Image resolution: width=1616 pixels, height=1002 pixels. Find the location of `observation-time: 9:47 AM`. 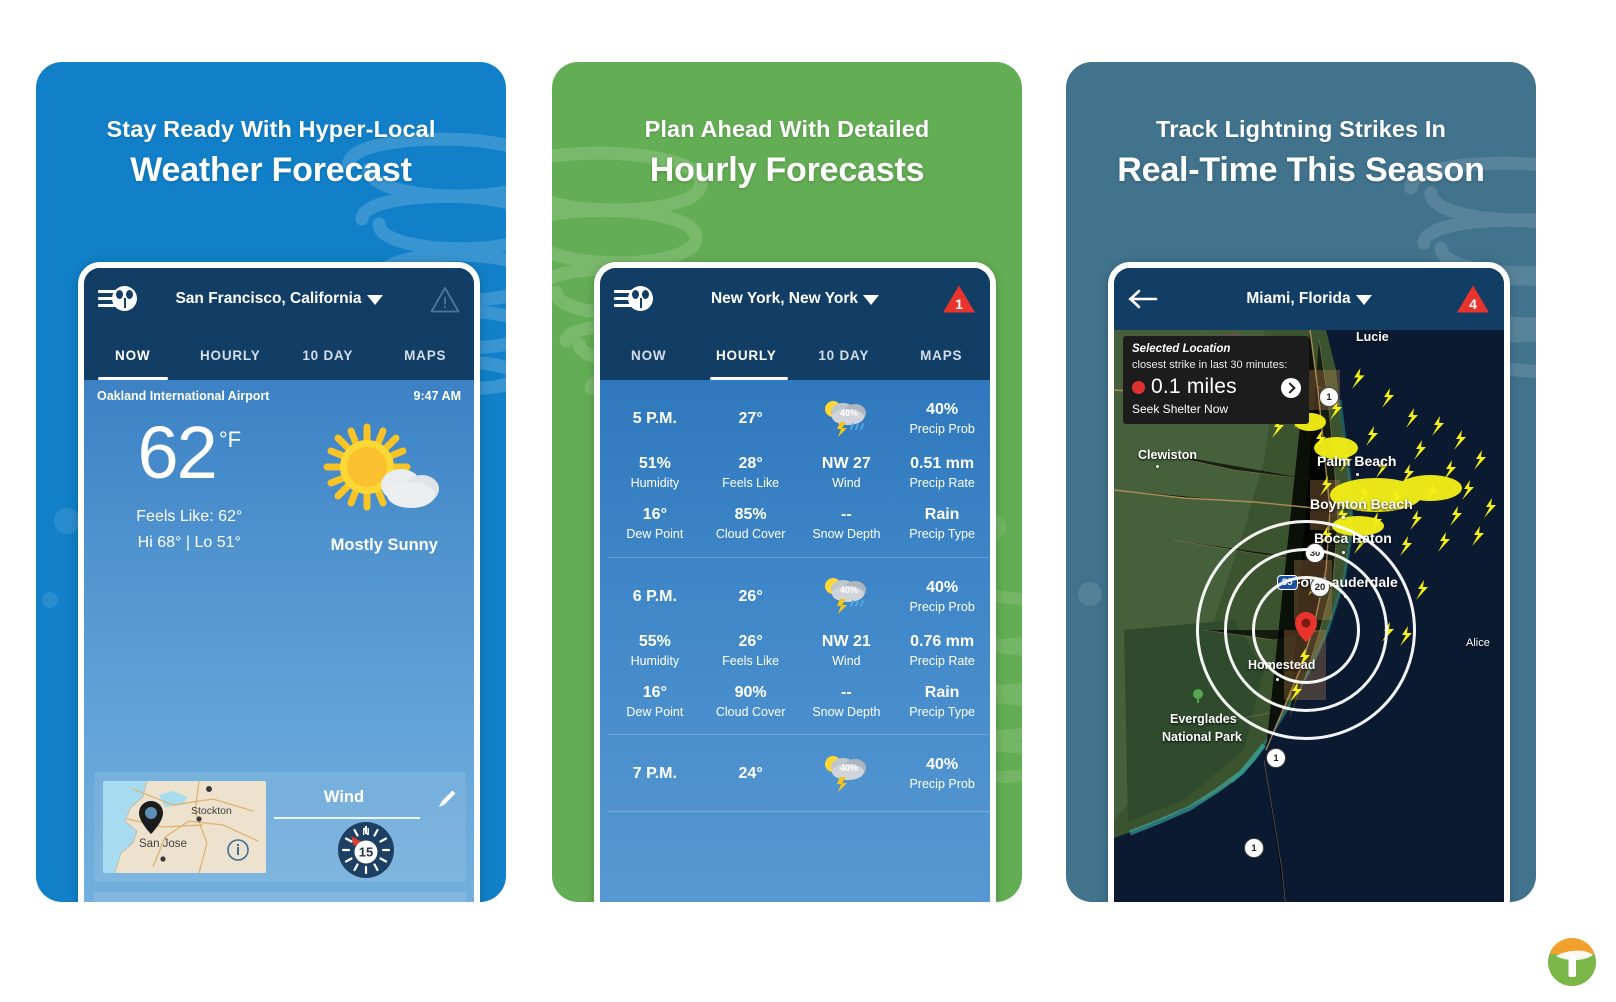

observation-time: 9:47 AM is located at coordinates (437, 396).